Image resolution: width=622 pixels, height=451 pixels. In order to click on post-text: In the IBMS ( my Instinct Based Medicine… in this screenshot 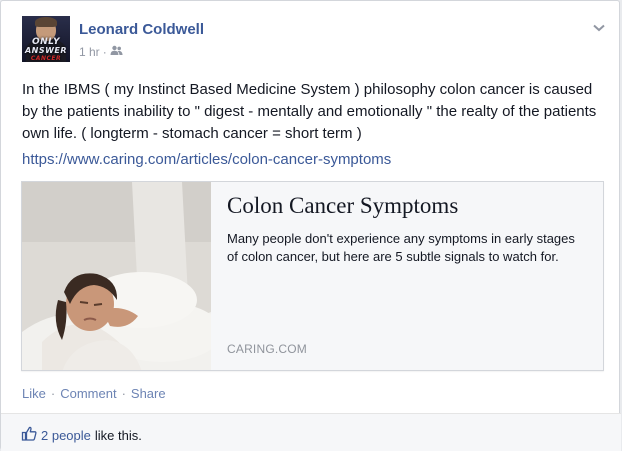, I will do `click(309, 111)`.